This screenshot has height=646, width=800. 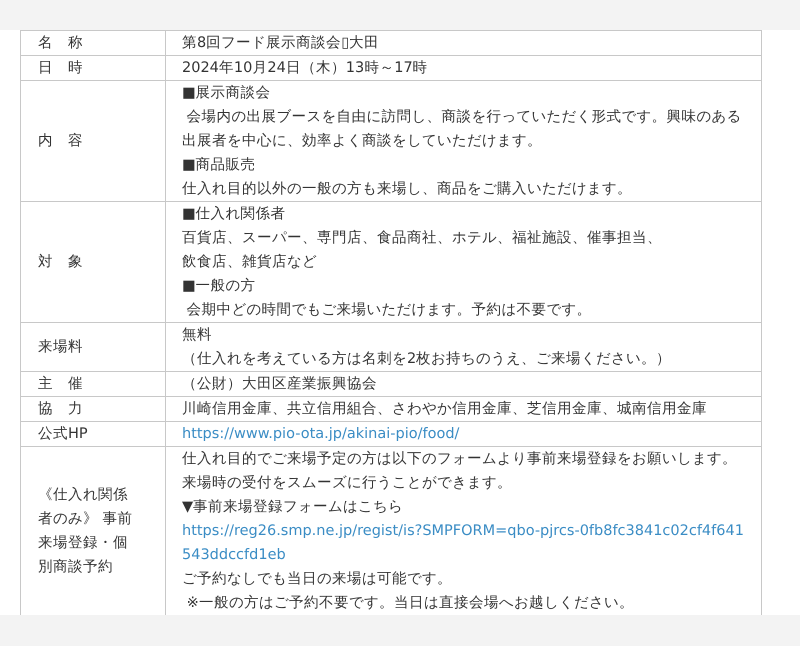 What do you see at coordinates (281, 43) in the screenshot?
I see `cell-text: 第8回フード展示商談会▯大田` at bounding box center [281, 43].